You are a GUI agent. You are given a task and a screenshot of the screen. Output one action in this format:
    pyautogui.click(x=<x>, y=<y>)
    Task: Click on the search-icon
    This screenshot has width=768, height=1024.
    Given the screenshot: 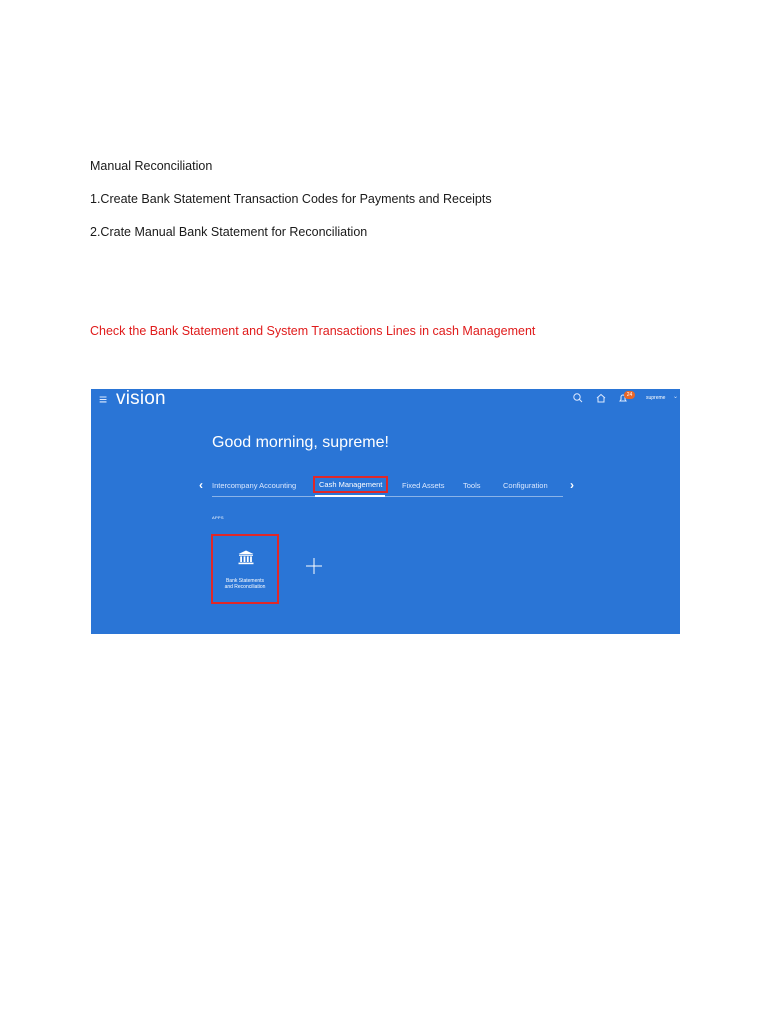 What is the action you would take?
    pyautogui.click(x=578, y=398)
    